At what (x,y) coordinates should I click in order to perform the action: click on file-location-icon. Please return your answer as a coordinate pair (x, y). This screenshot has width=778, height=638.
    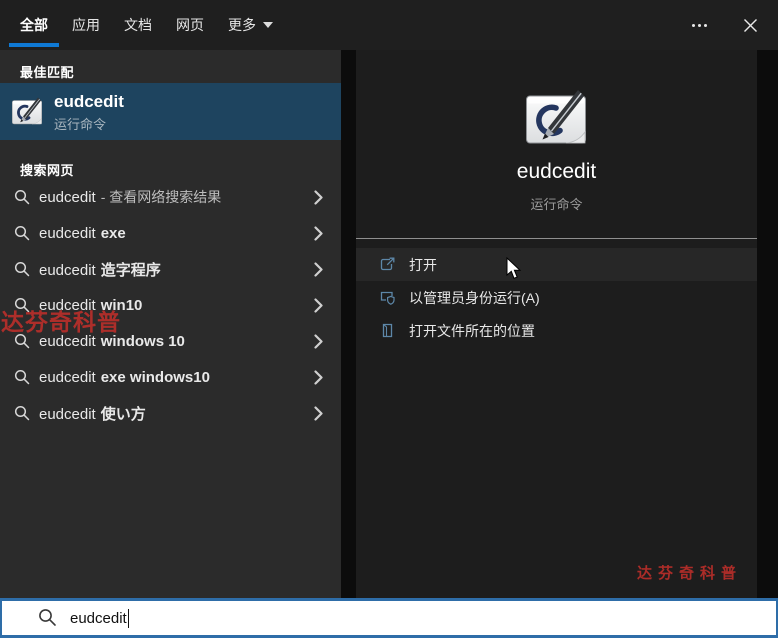
    Looking at the image, I should click on (387, 330).